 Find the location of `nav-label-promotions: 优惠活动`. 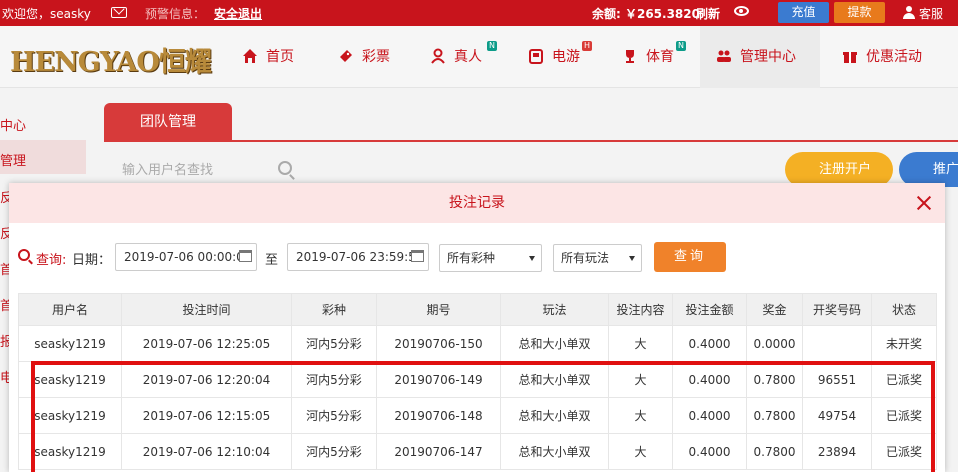

nav-label-promotions: 优惠活动 is located at coordinates (894, 57).